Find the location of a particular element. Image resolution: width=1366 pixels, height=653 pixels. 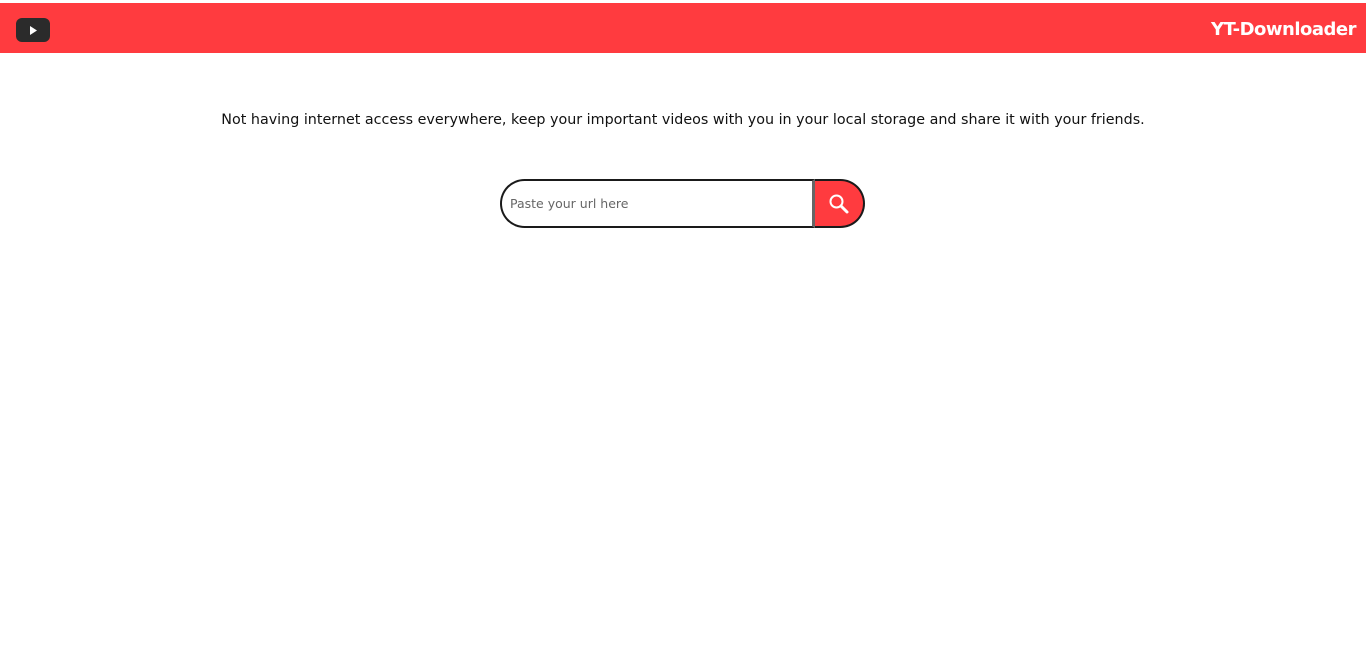

search-button is located at coordinates (840, 203).